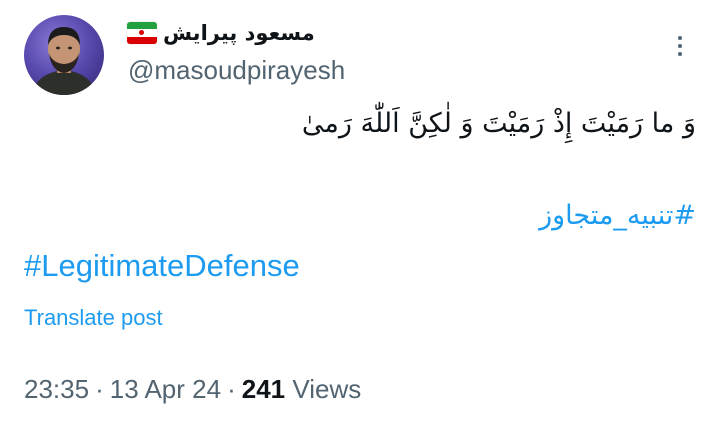  I want to click on tweet-meta: 23:35 · 13 Apr 24 · 241 Views, so click(192, 389).